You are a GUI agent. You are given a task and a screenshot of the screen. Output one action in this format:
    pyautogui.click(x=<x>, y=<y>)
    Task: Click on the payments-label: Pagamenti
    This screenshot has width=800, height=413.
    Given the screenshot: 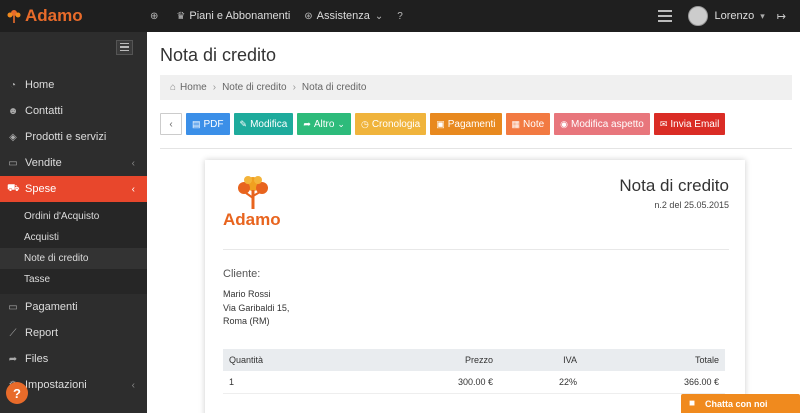 What is the action you would take?
    pyautogui.click(x=471, y=124)
    